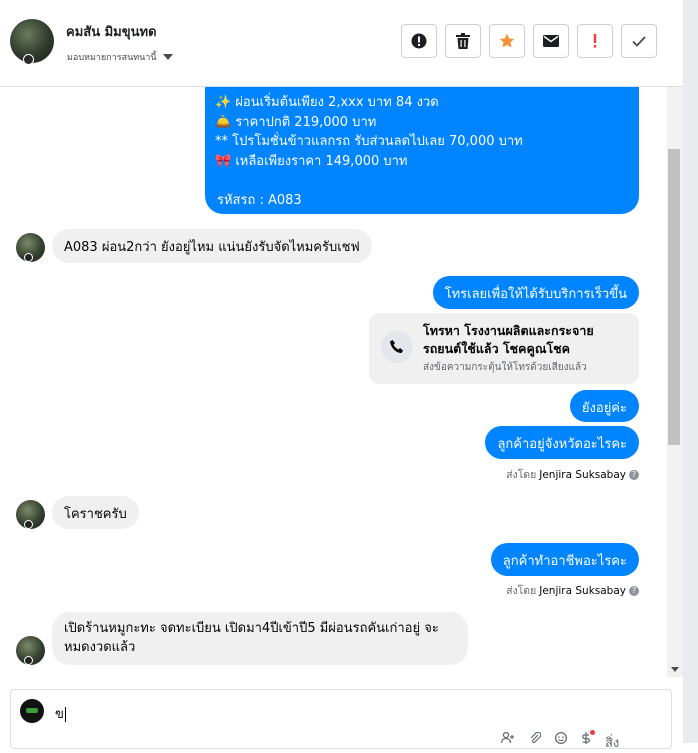 Image resolution: width=698 pixels, height=753 pixels. What do you see at coordinates (311, 161) in the screenshot?
I see `message-line: 🎀 เหลือเพียงราคา 149,000 บาท` at bounding box center [311, 161].